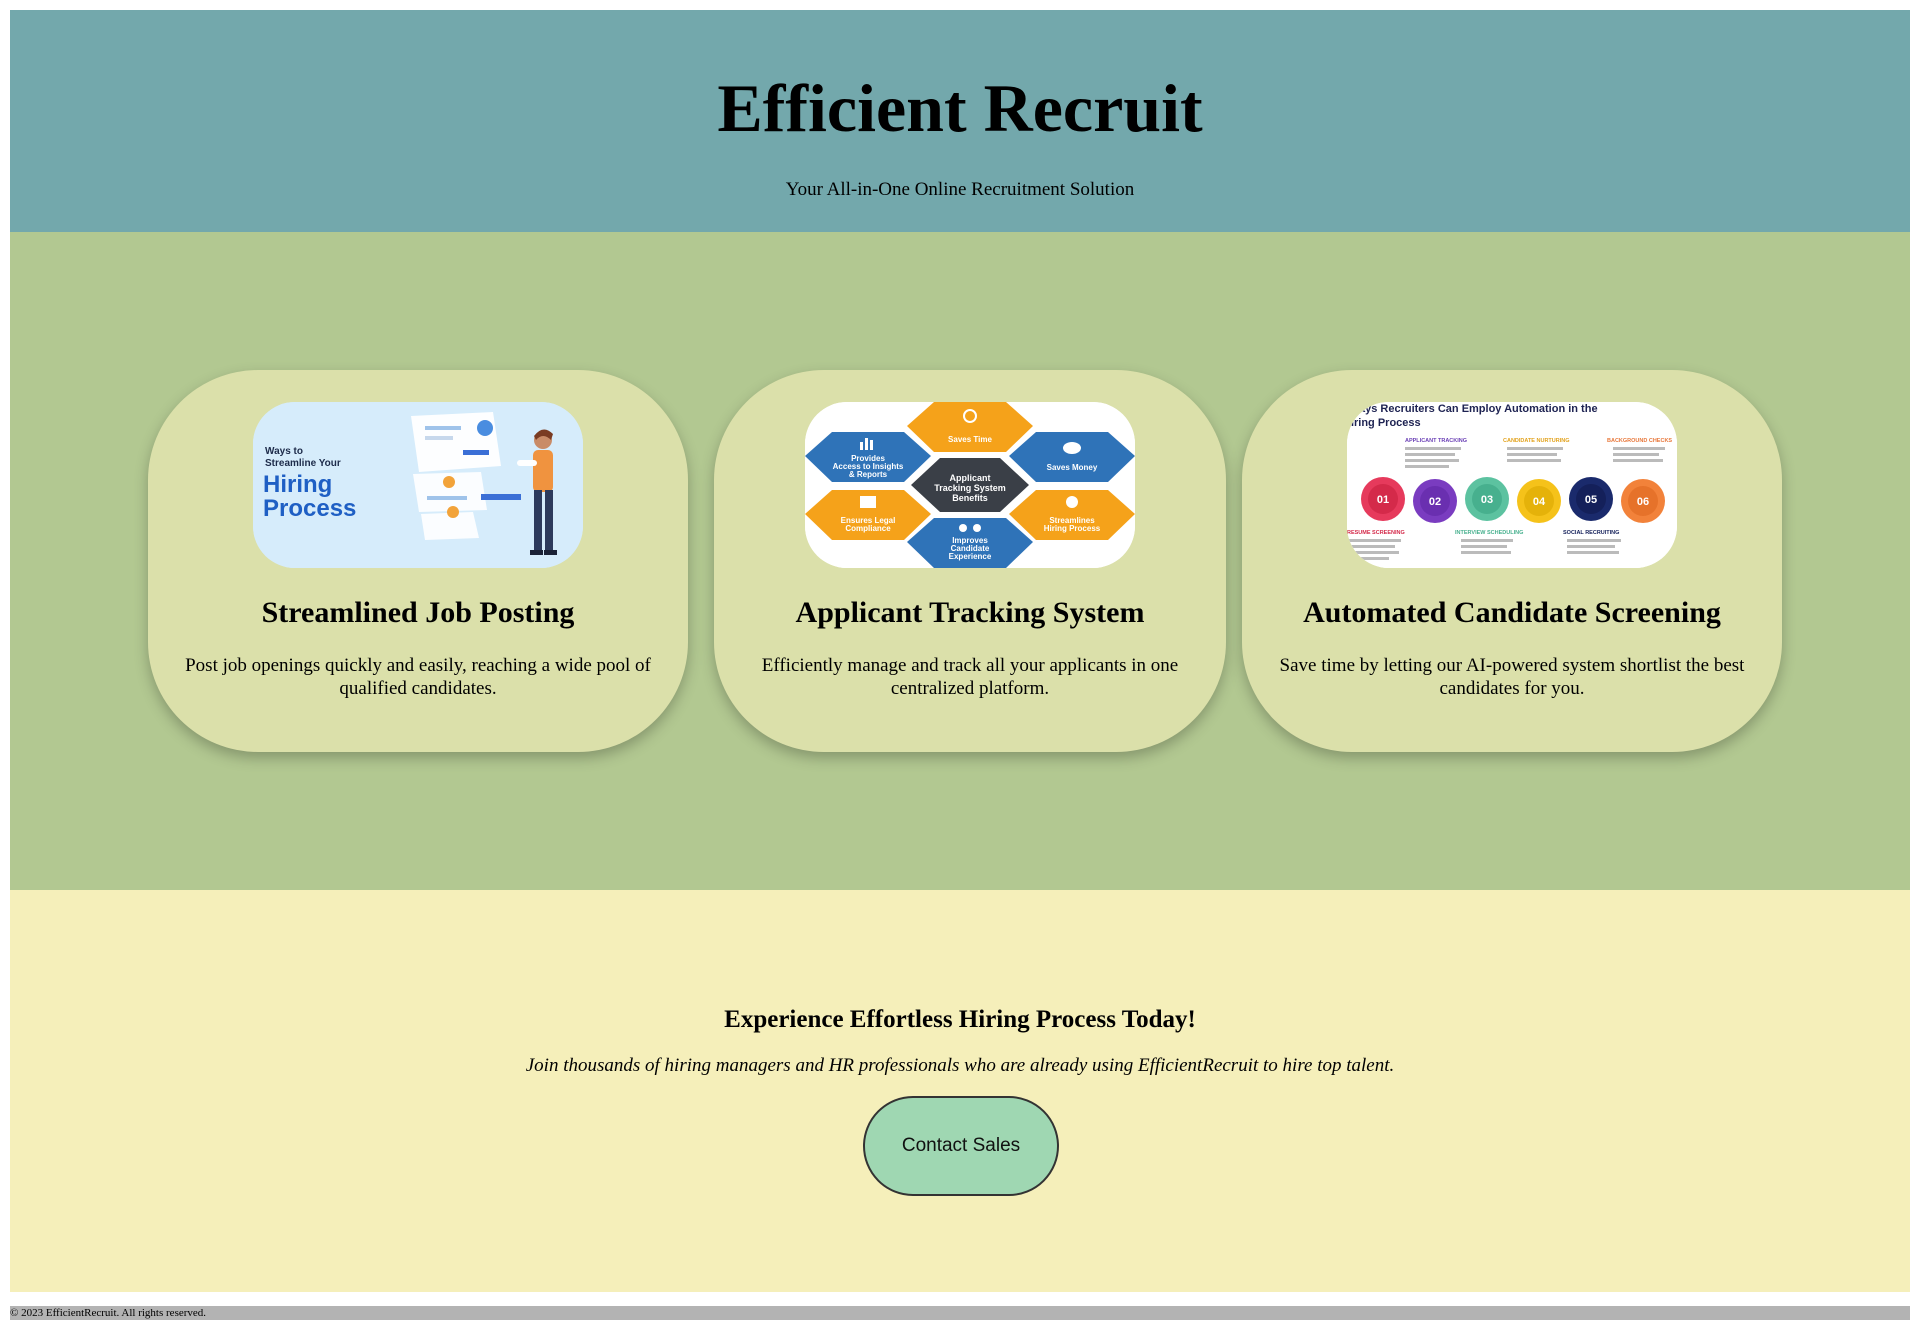 The image size is (1910, 1324). What do you see at coordinates (309, 508) in the screenshot?
I see `illustration-text-4: Process` at bounding box center [309, 508].